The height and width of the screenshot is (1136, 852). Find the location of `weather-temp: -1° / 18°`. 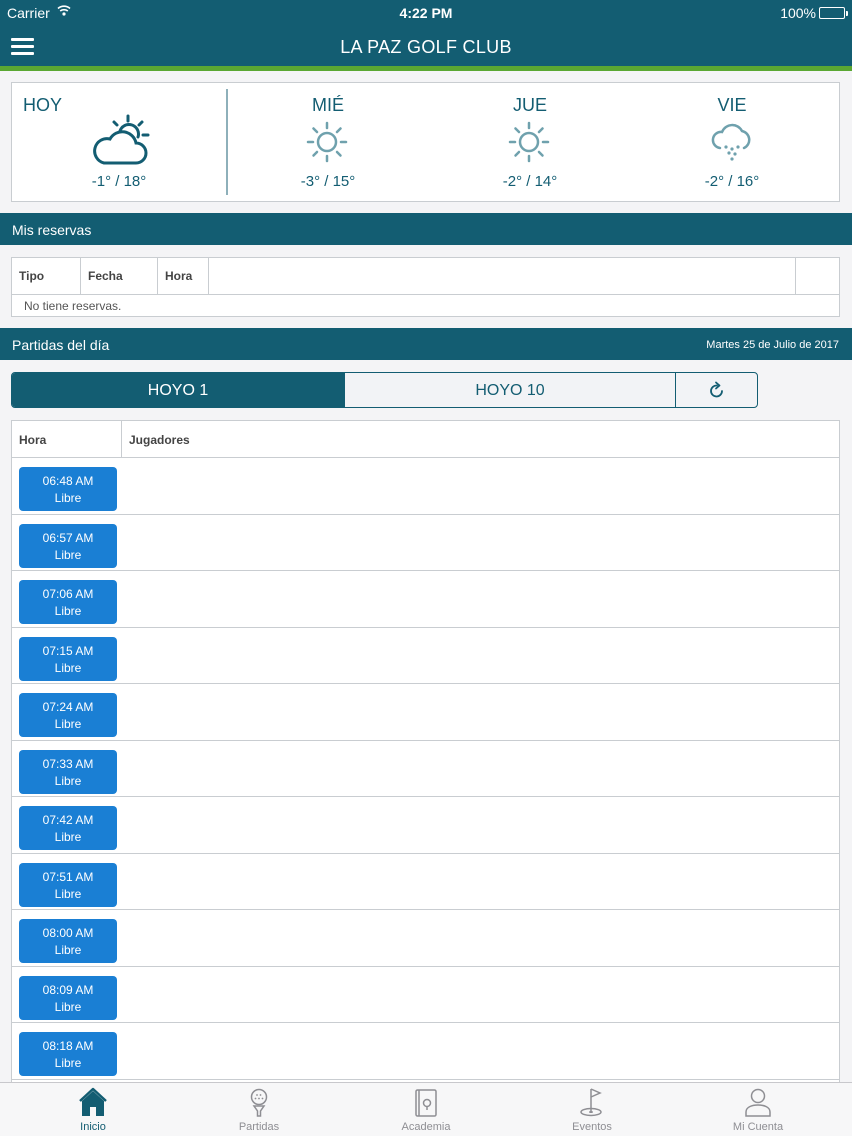

weather-temp: -1° / 18° is located at coordinates (119, 181).